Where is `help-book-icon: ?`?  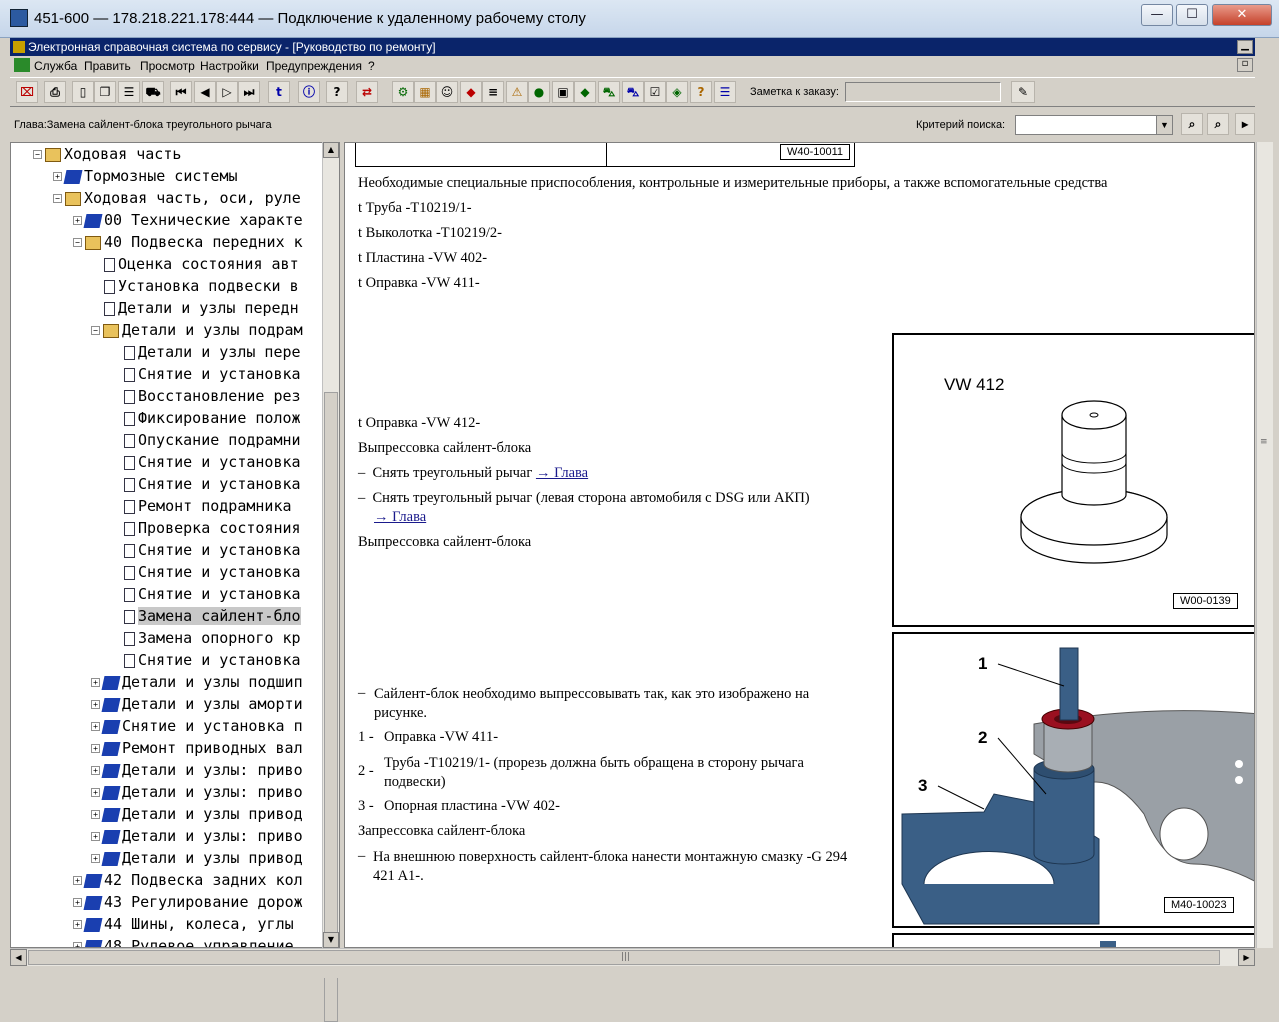 help-book-icon: ? is located at coordinates (701, 92).